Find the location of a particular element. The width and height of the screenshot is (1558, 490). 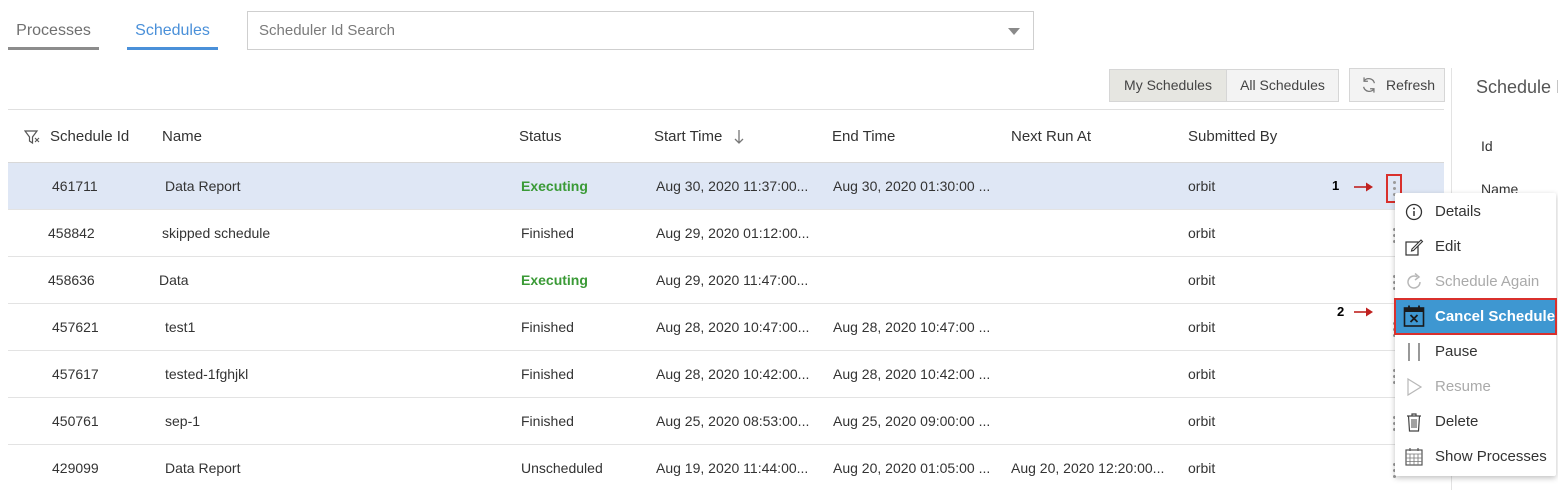

menu-item-label: Cancel Schedule is located at coordinates (1495, 316).